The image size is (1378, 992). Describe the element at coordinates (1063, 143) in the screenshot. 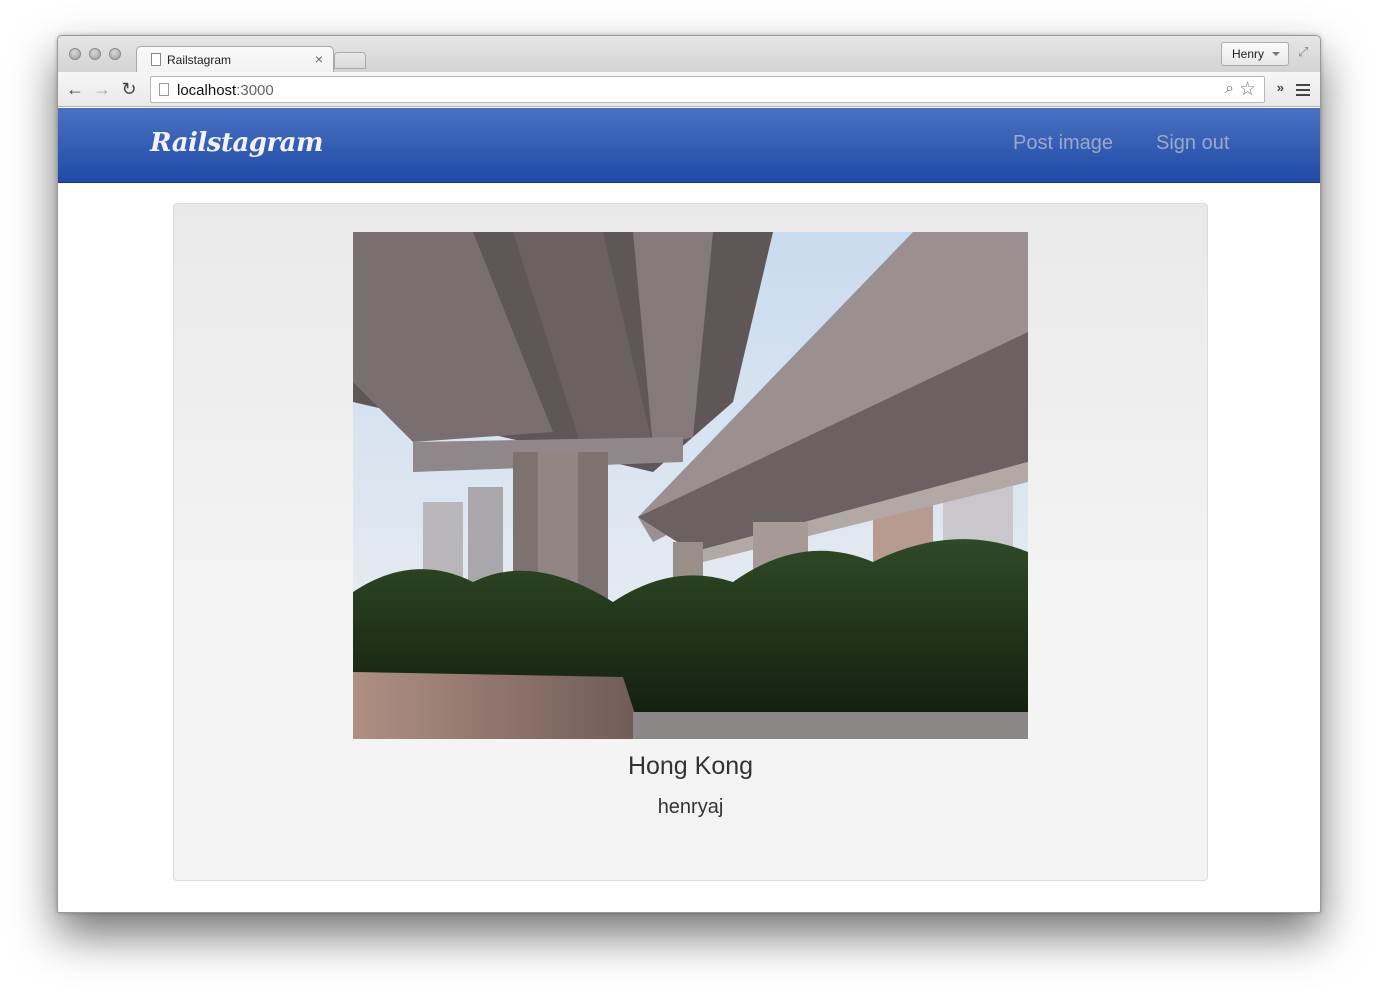

I see `post-image-link: Post image` at that location.